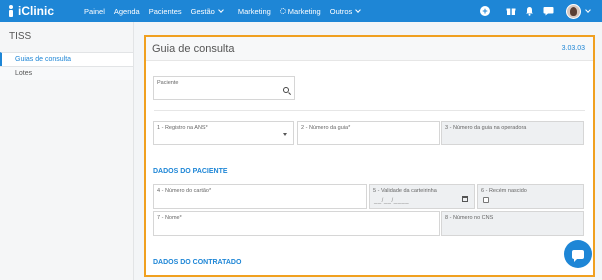 This screenshot has width=602, height=280. What do you see at coordinates (127, 11) in the screenshot?
I see `nav-item-agenda: Agenda` at bounding box center [127, 11].